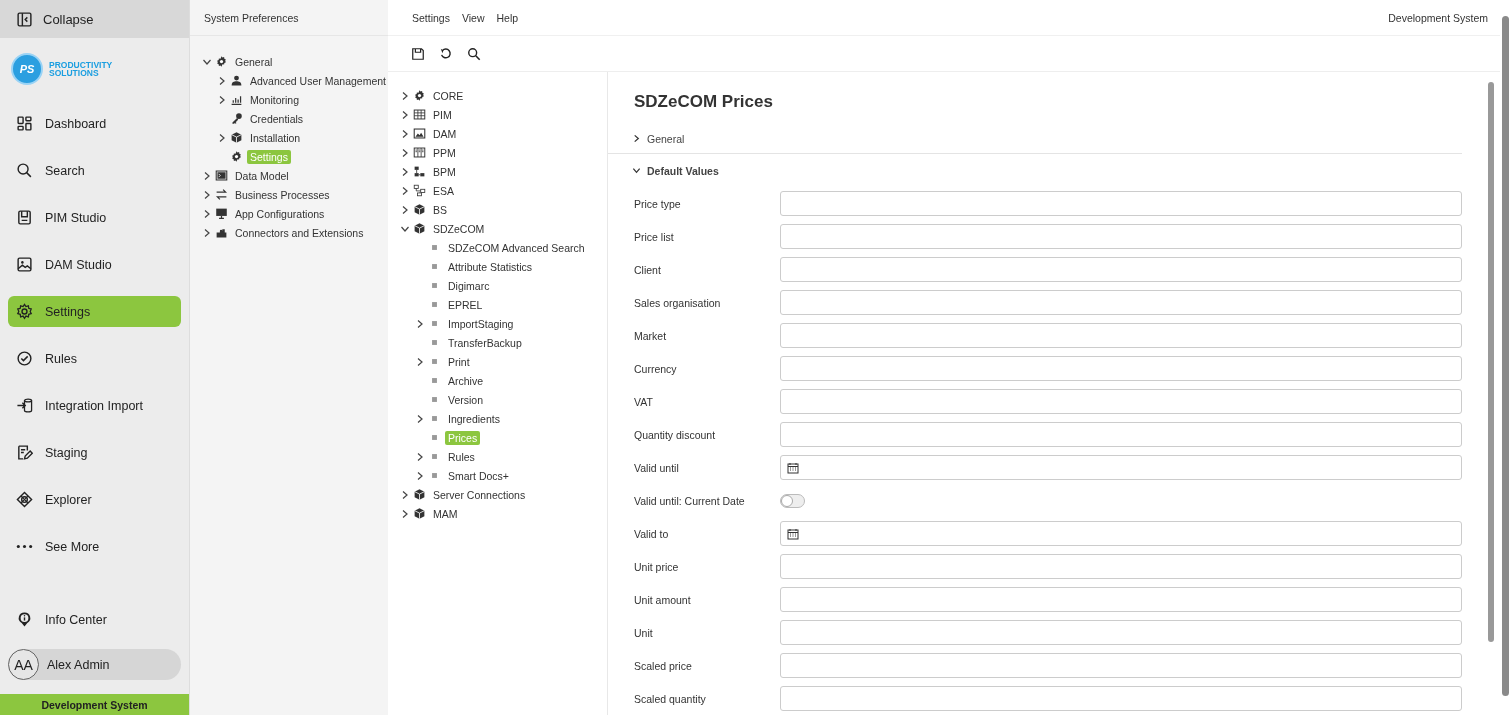 This screenshot has height=715, width=1512. What do you see at coordinates (24, 546) in the screenshot?
I see `more-icon` at bounding box center [24, 546].